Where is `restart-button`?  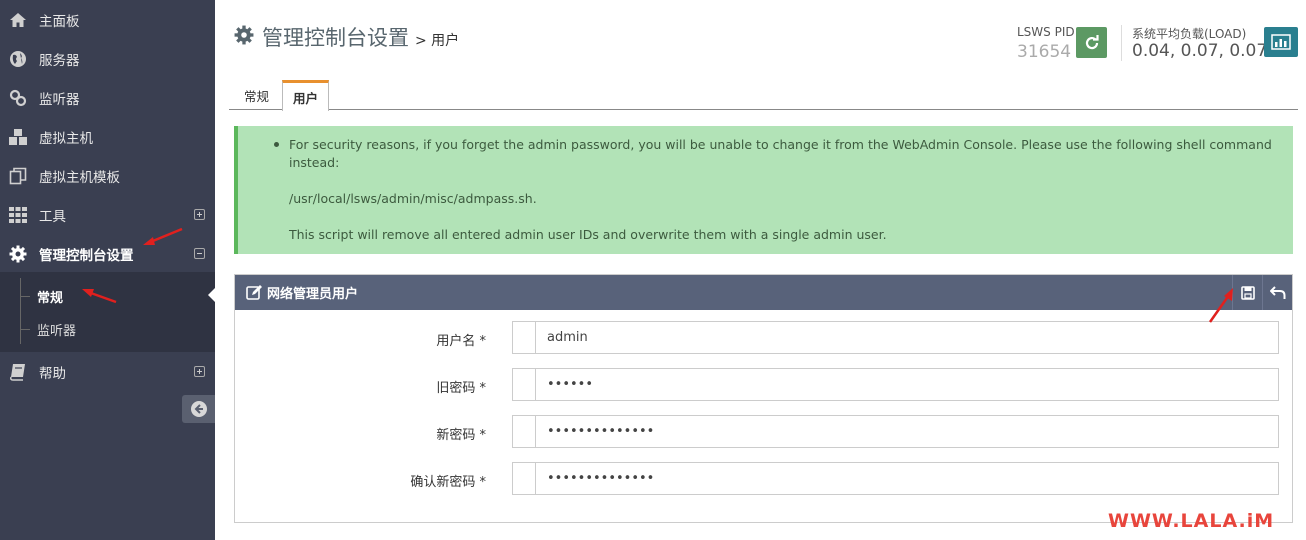 restart-button is located at coordinates (1091, 42).